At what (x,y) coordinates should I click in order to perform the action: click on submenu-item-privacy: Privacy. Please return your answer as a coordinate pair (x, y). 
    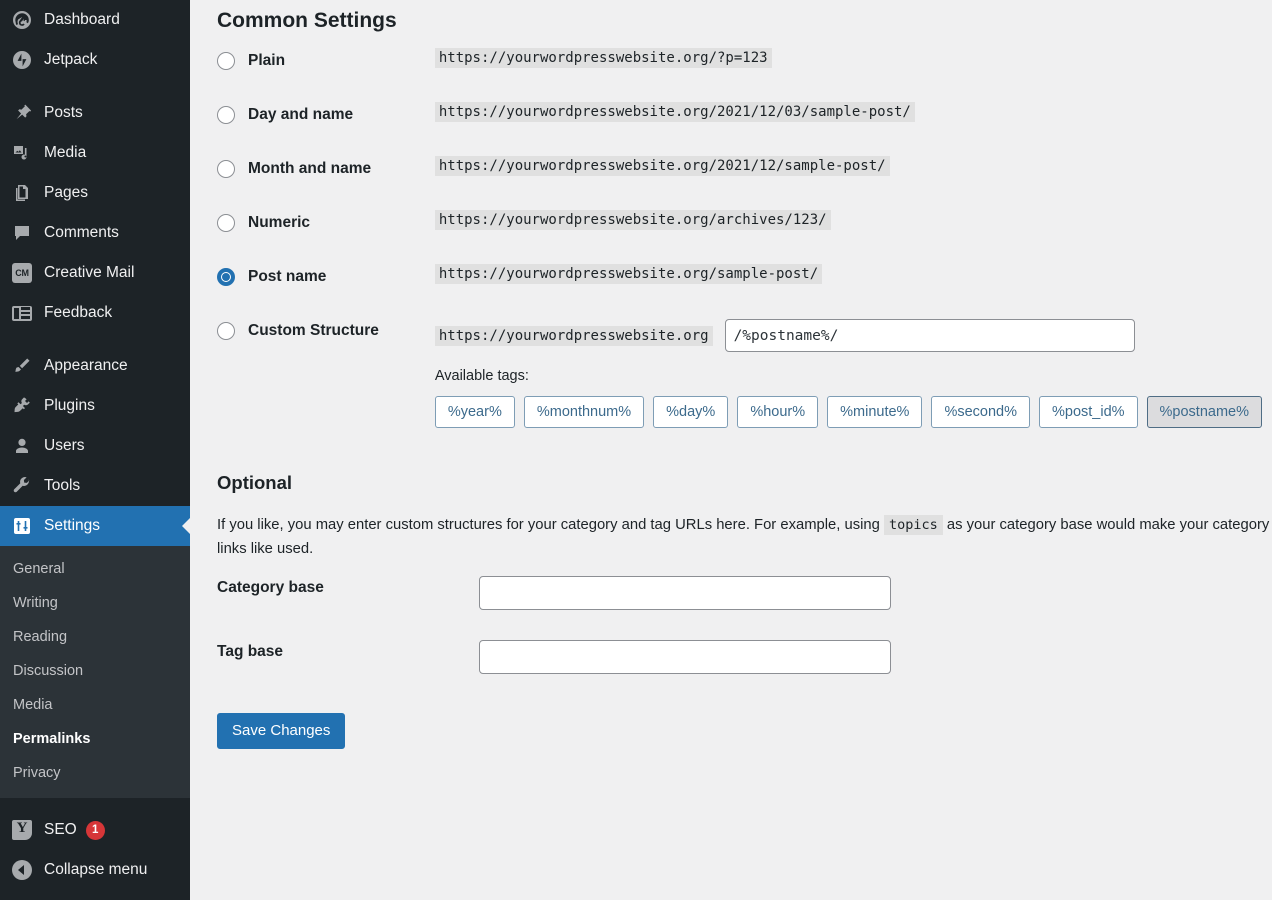
    Looking at the image, I should click on (95, 773).